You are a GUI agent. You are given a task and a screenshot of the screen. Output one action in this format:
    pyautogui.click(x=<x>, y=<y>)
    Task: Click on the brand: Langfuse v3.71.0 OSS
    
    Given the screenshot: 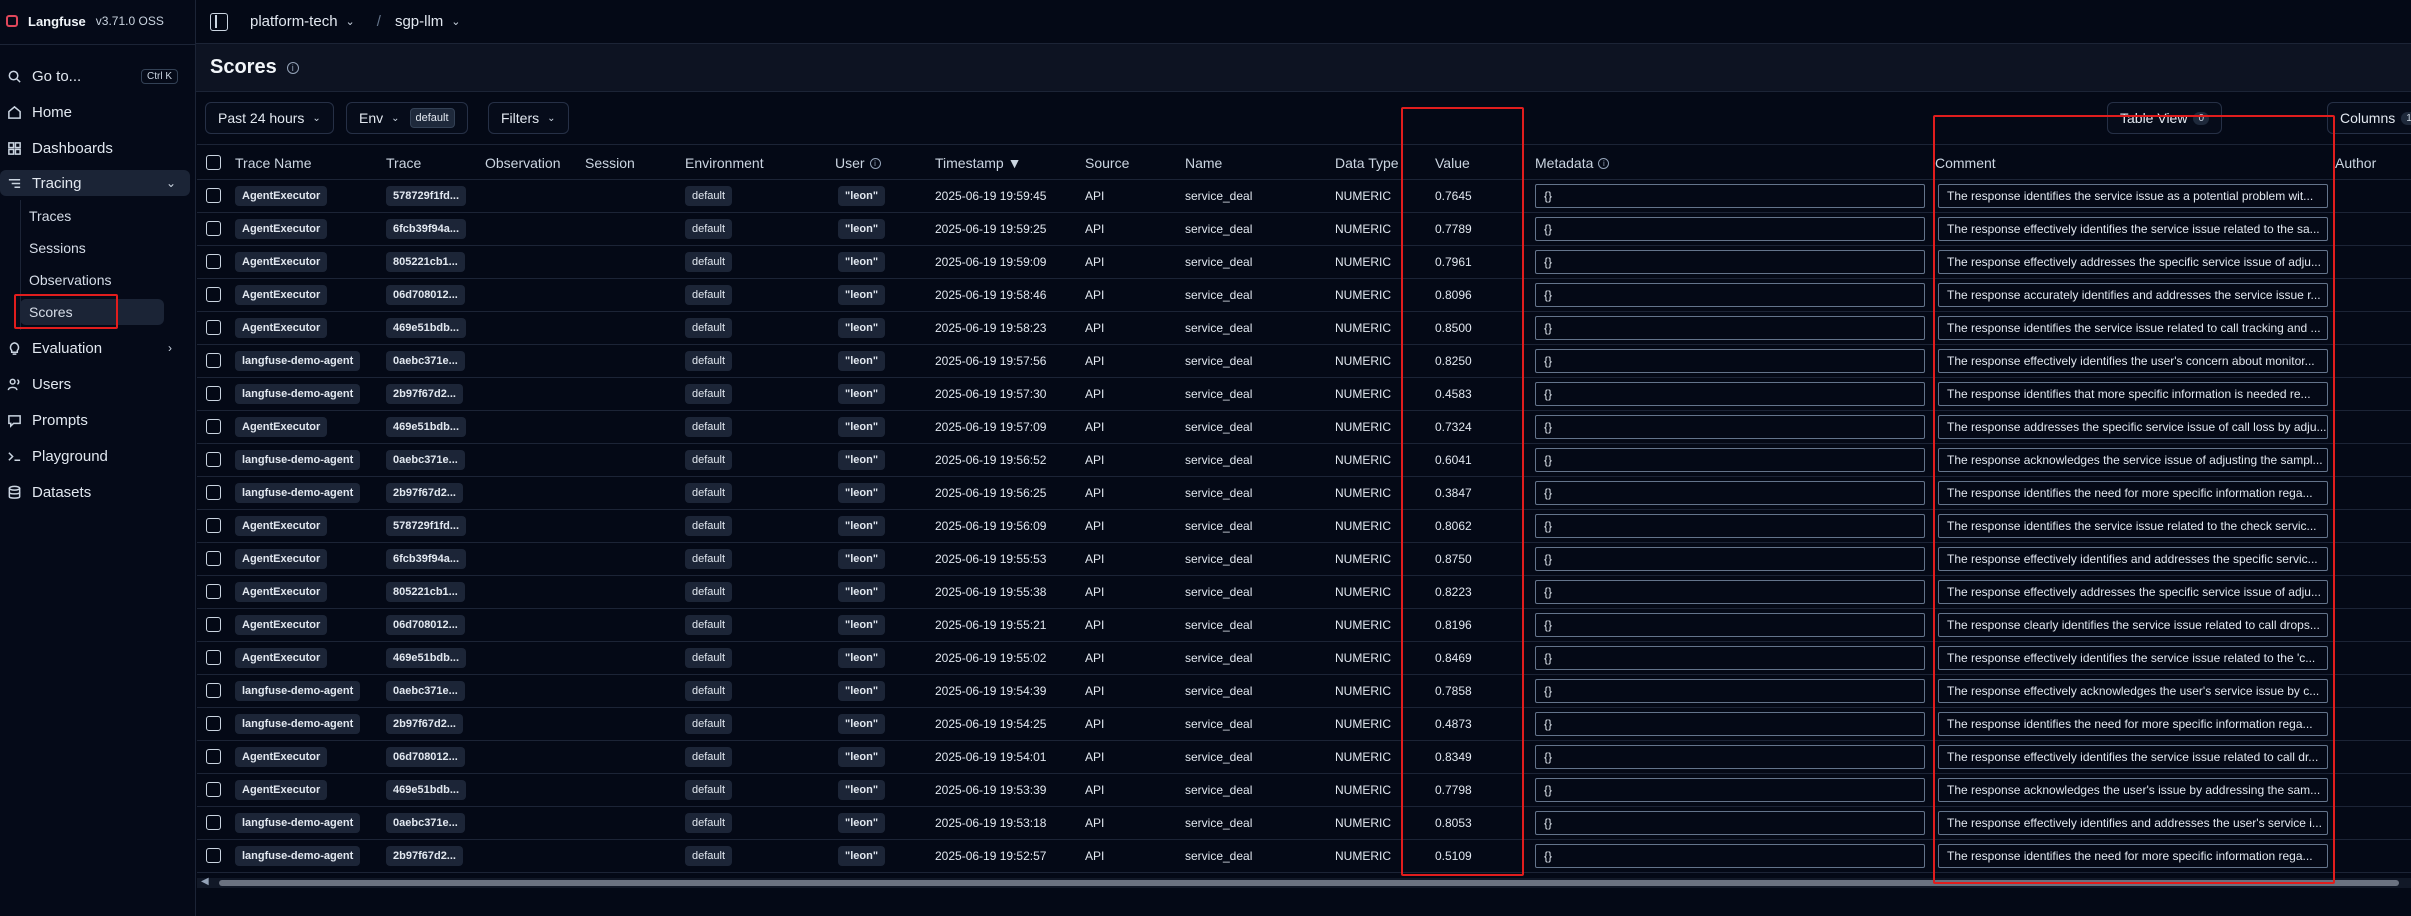 What is the action you would take?
    pyautogui.click(x=85, y=21)
    